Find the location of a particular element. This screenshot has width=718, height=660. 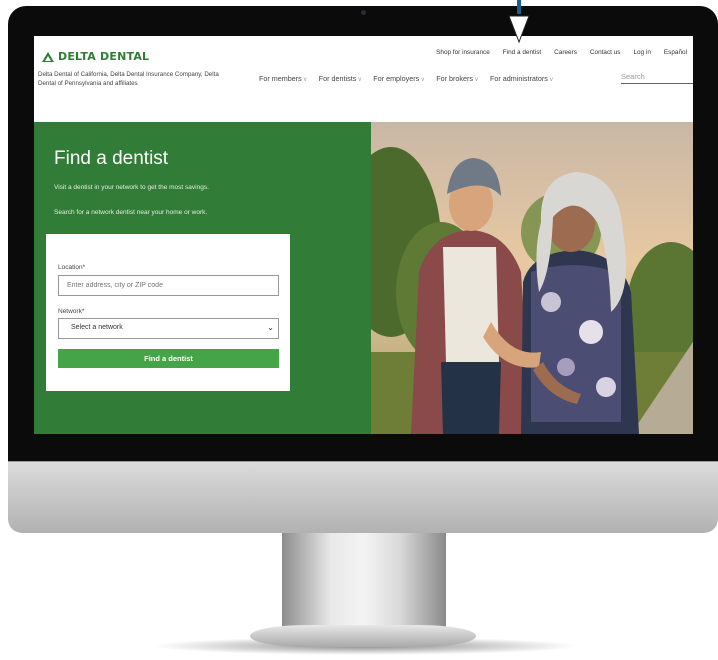

chevron-down-icon: ⌄ is located at coordinates (270, 327).